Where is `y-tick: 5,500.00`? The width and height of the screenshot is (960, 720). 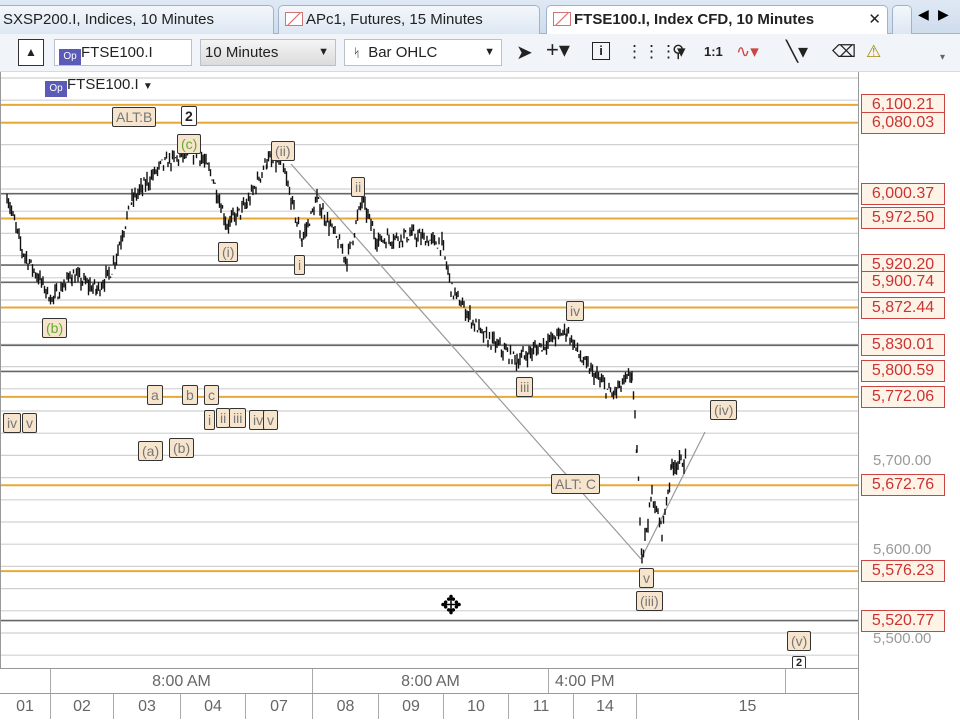
y-tick: 5,500.00 is located at coordinates (902, 638).